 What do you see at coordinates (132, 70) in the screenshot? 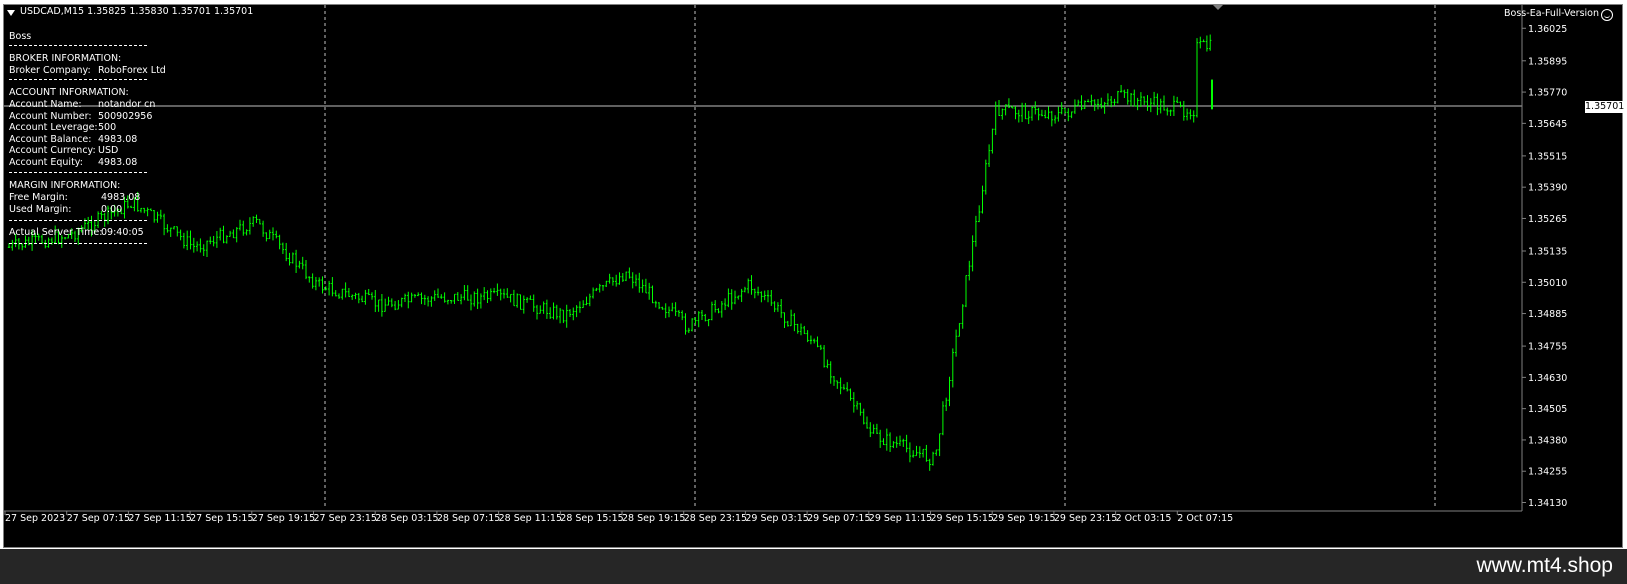
I see `broker-company-value: RoboForex Ltd` at bounding box center [132, 70].